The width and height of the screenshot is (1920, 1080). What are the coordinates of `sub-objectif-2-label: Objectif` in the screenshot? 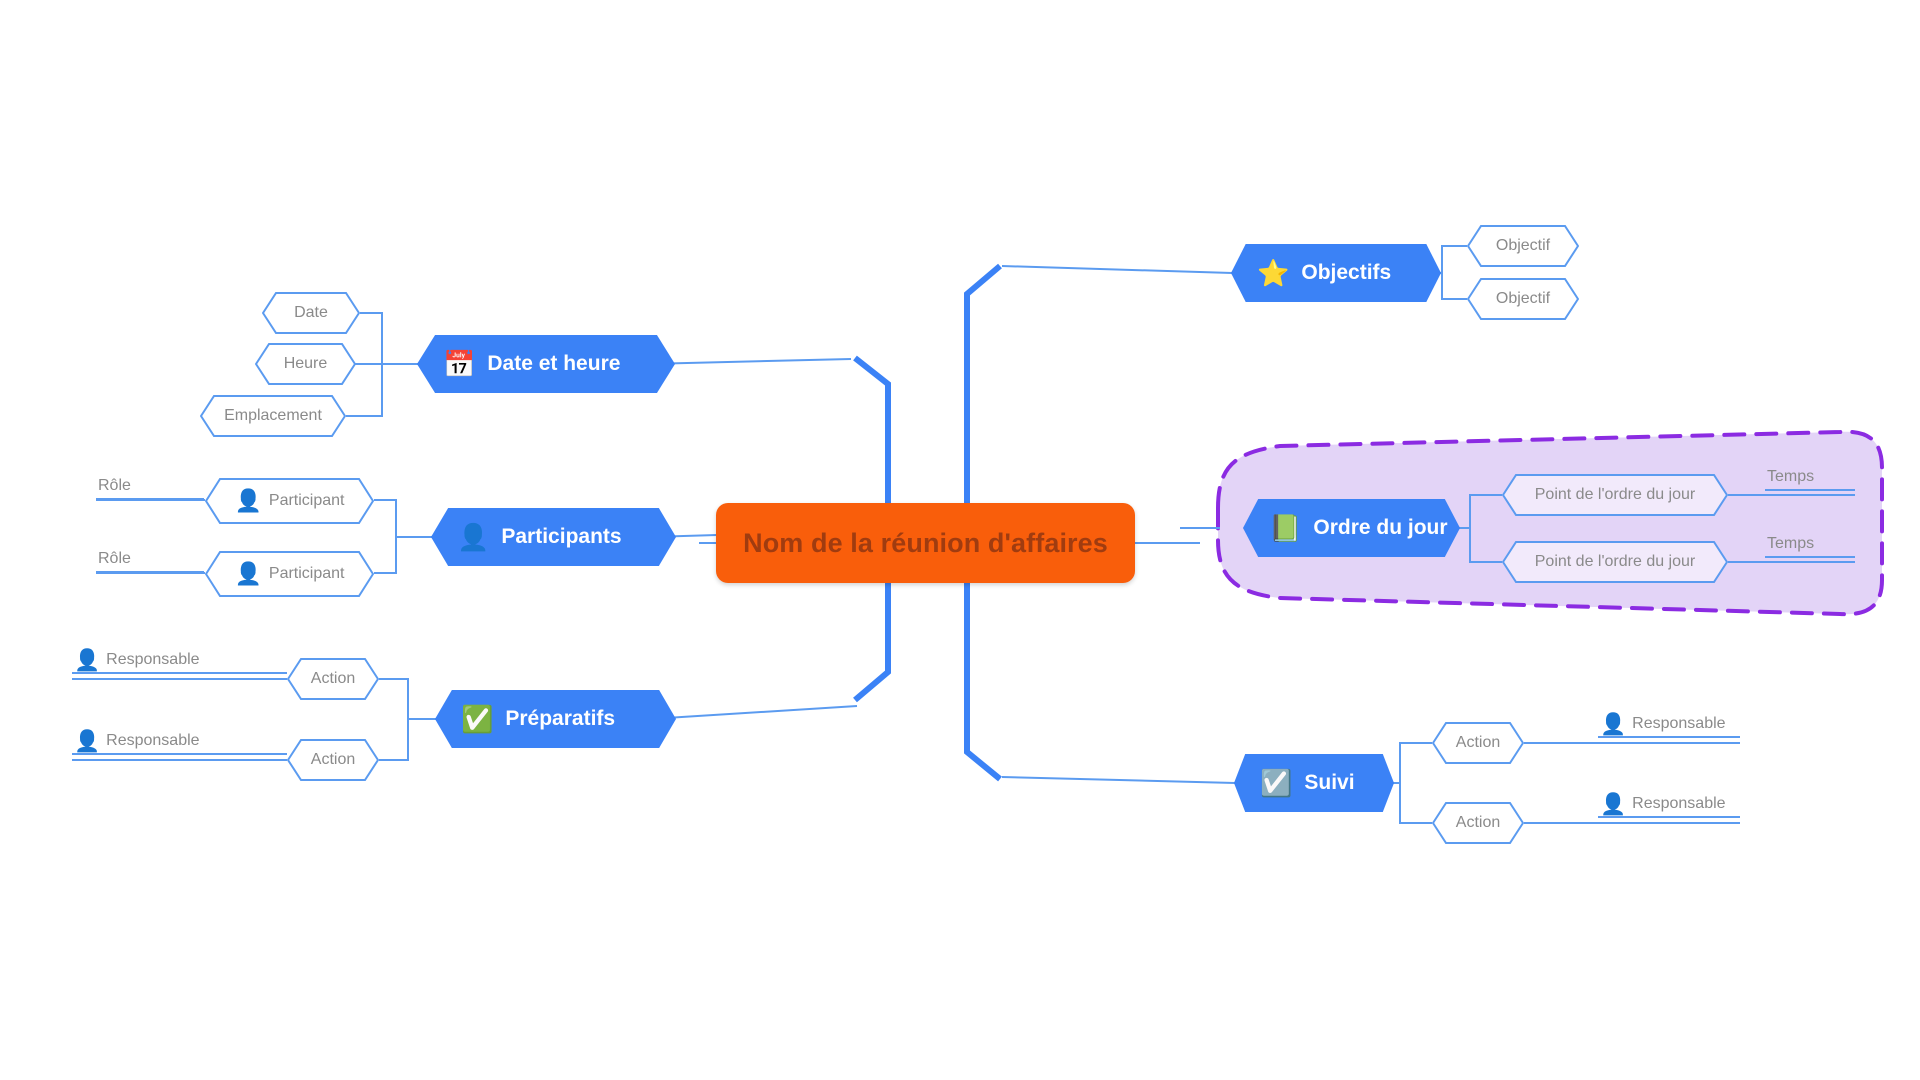 It's located at (1523, 298).